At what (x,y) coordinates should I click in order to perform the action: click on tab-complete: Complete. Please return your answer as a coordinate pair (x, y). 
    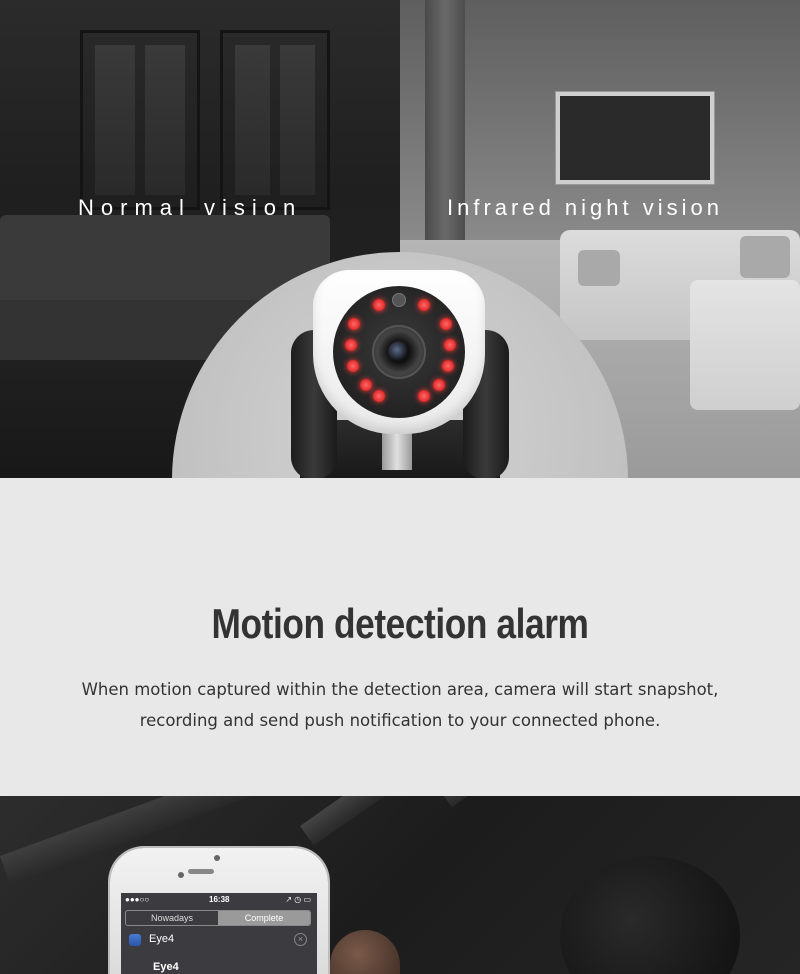
    Looking at the image, I should click on (264, 918).